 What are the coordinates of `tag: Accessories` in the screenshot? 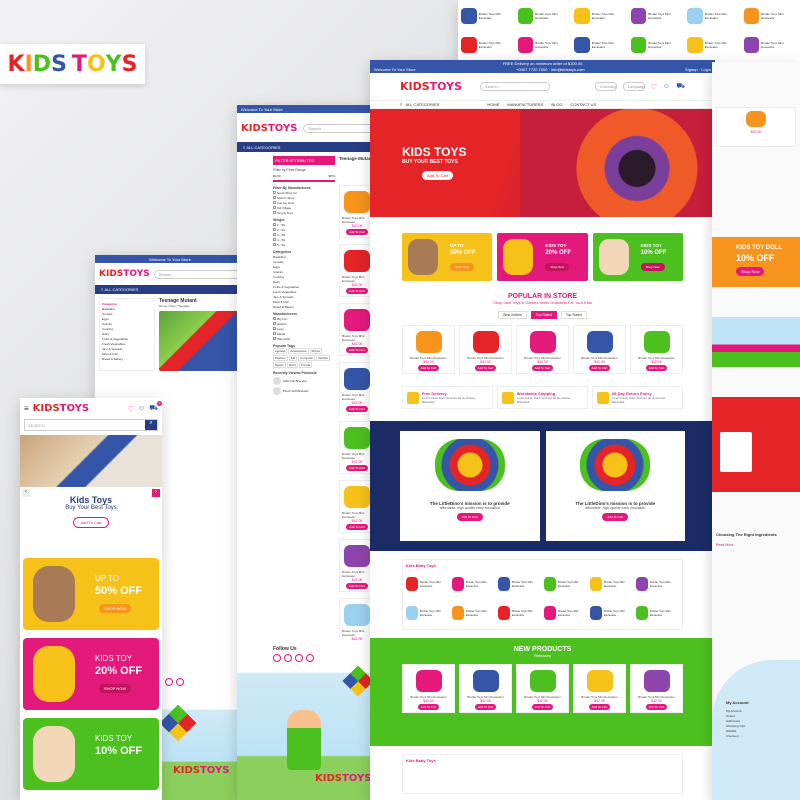 It's located at (298, 351).